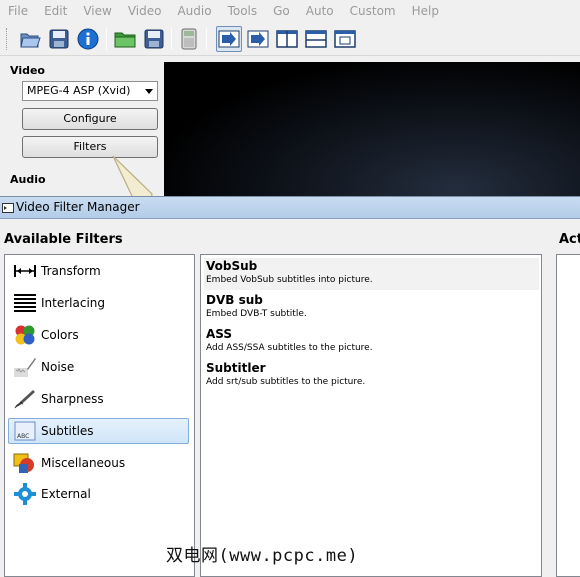 The width and height of the screenshot is (580, 577). Describe the element at coordinates (71, 271) in the screenshot. I see `category-label: Transform` at that location.